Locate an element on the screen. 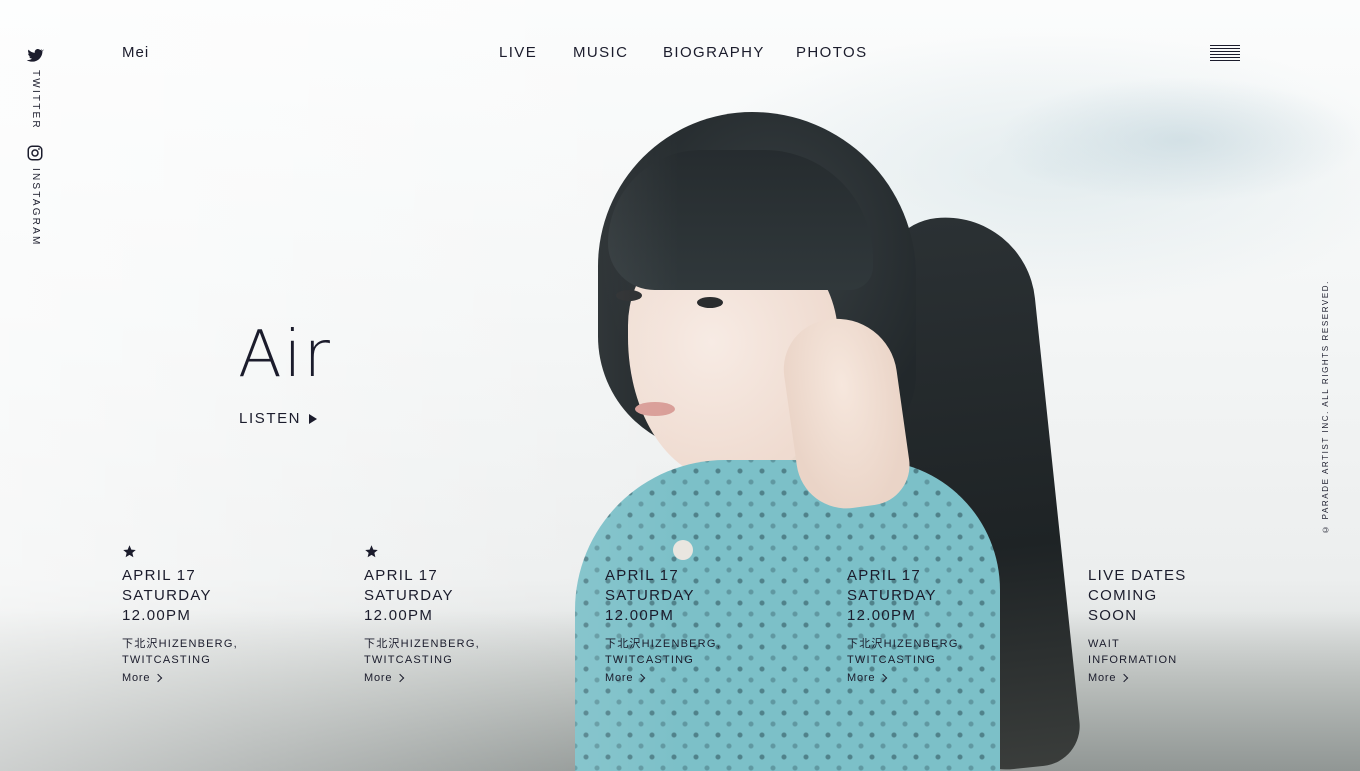  instagram-label: INSTAGRAM is located at coordinates (35, 207).